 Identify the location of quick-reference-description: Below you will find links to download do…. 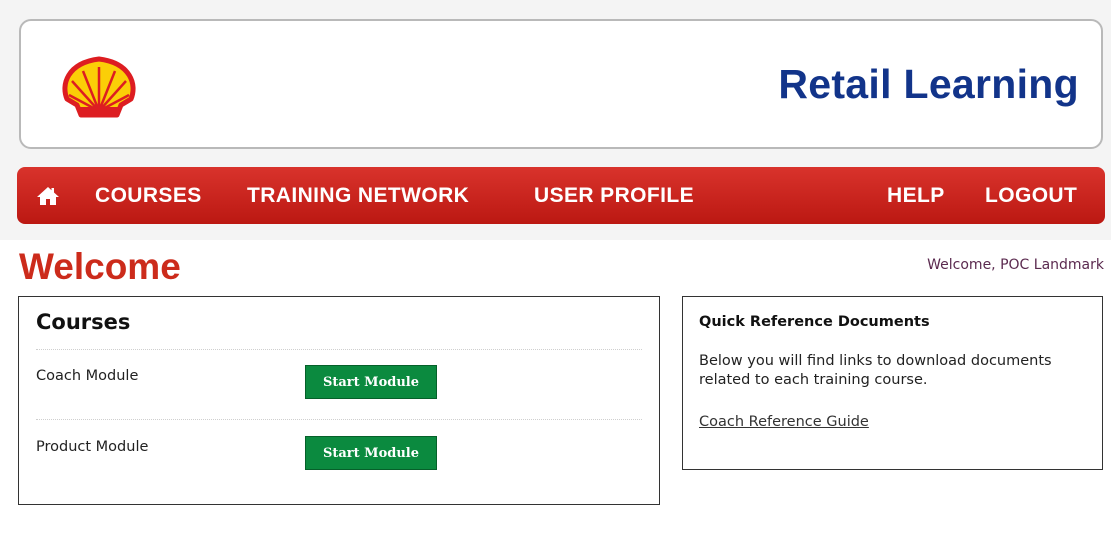
(875, 370).